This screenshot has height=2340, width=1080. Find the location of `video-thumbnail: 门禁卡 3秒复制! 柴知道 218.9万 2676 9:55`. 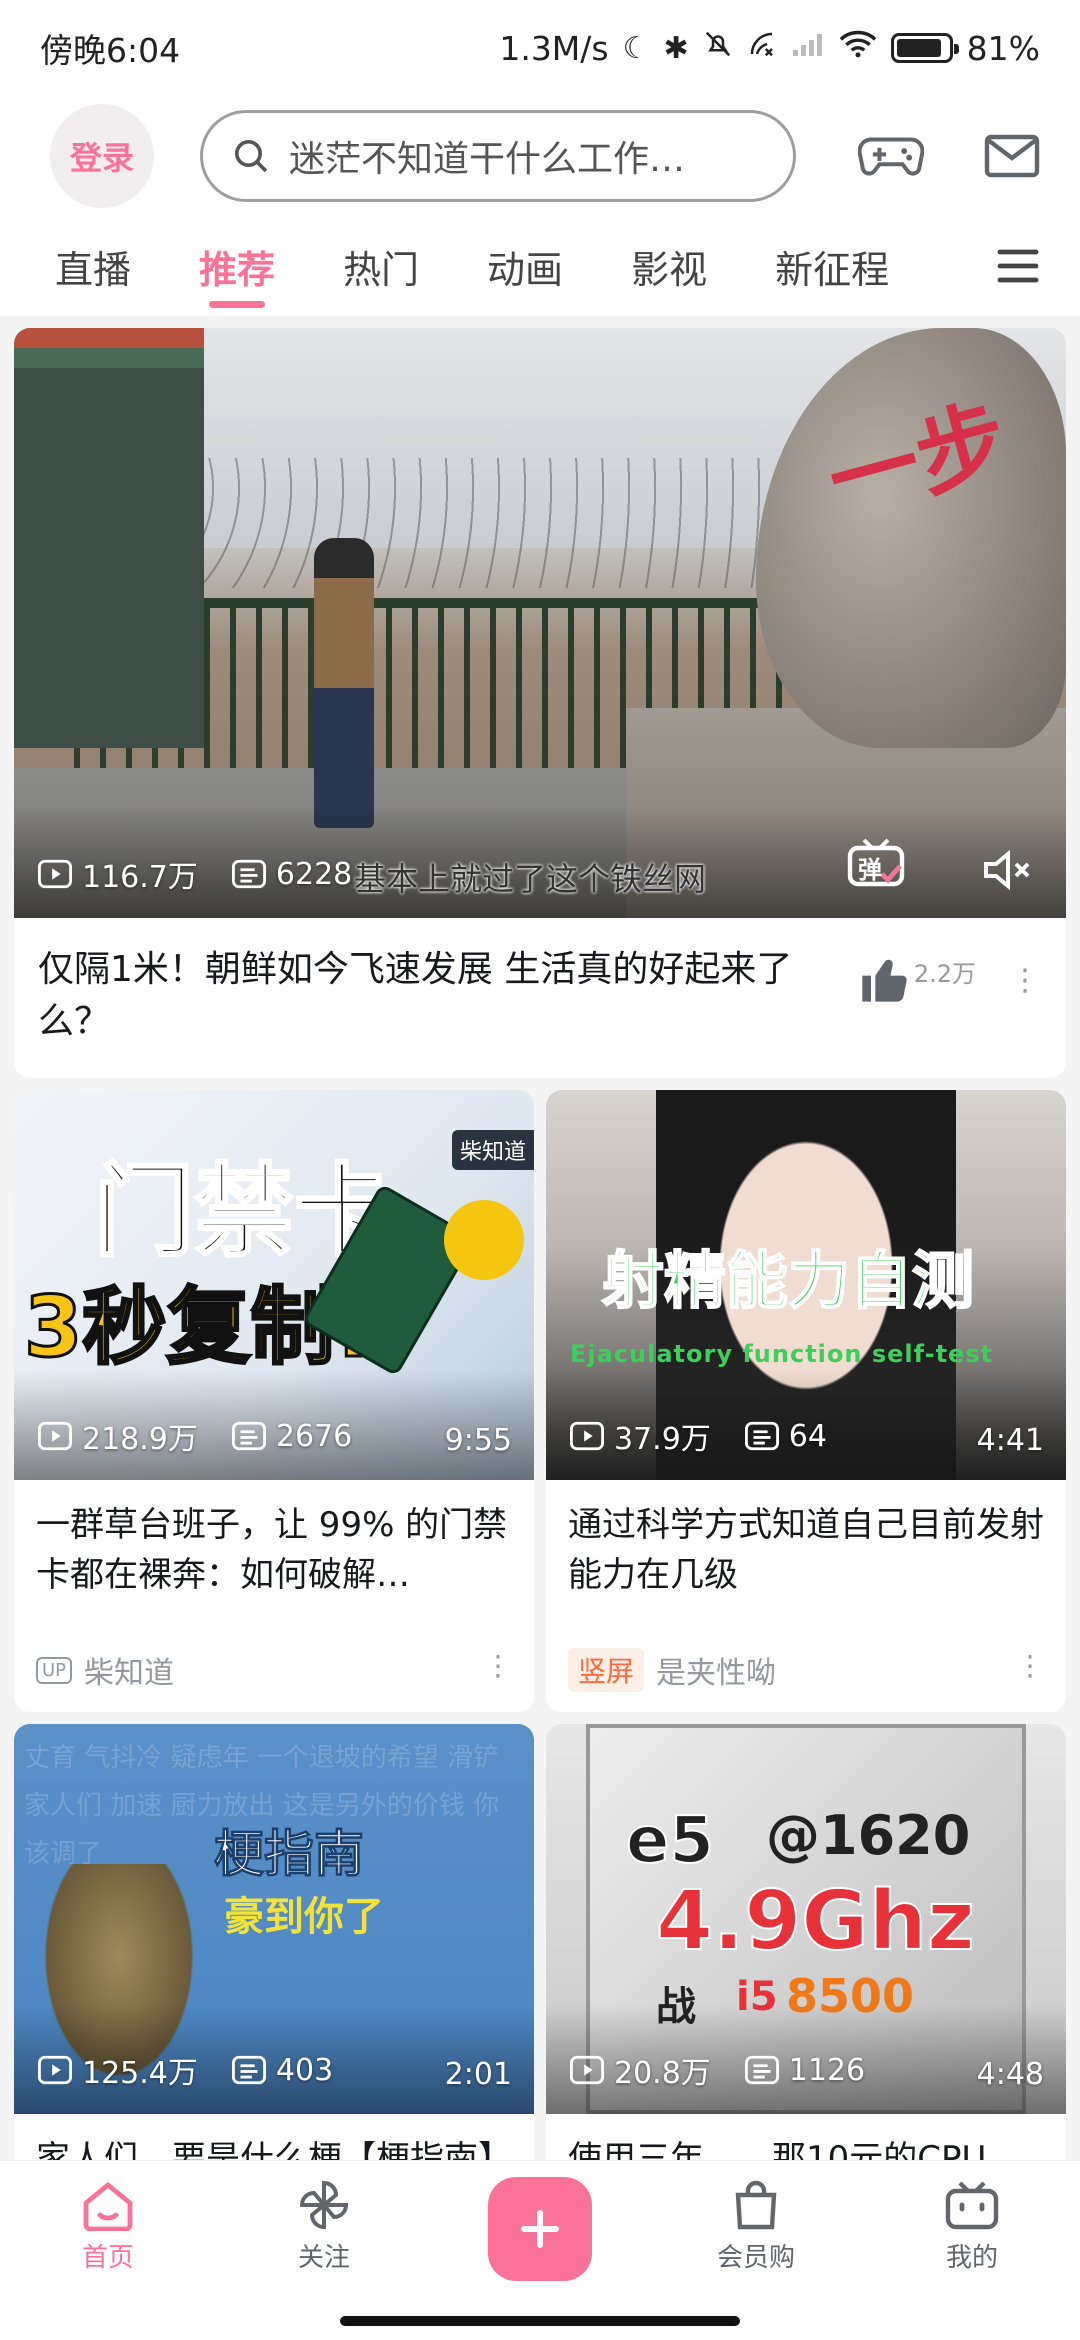

video-thumbnail: 门禁卡 3秒复制! 柴知道 218.9万 2676 9:55 is located at coordinates (274, 1285).